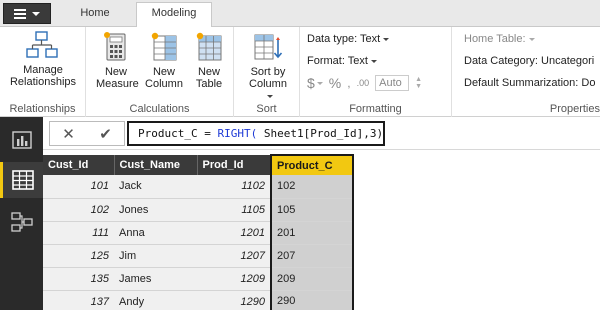 This screenshot has height=310, width=600. Describe the element at coordinates (155, 279) in the screenshot. I see `cell-cust-name: James` at that location.